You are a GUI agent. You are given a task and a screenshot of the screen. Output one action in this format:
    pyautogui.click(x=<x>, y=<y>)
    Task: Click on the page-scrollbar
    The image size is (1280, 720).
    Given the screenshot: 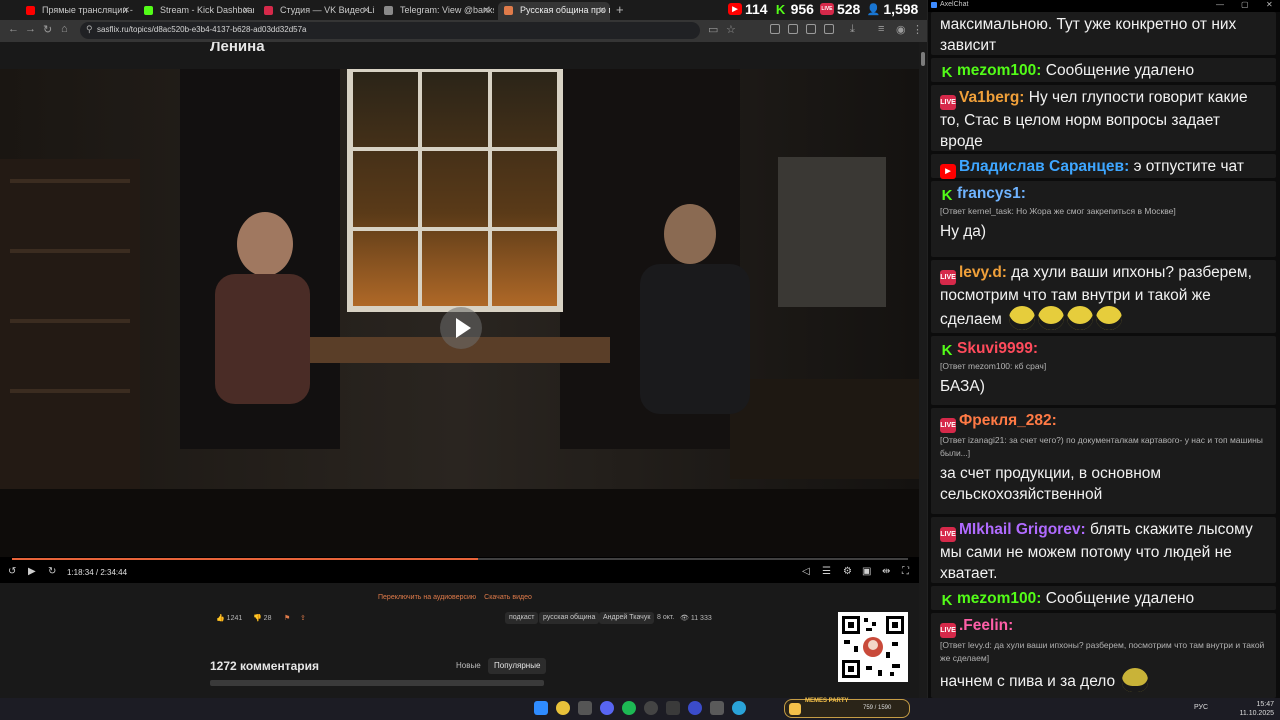 What is the action you would take?
    pyautogui.click(x=923, y=370)
    